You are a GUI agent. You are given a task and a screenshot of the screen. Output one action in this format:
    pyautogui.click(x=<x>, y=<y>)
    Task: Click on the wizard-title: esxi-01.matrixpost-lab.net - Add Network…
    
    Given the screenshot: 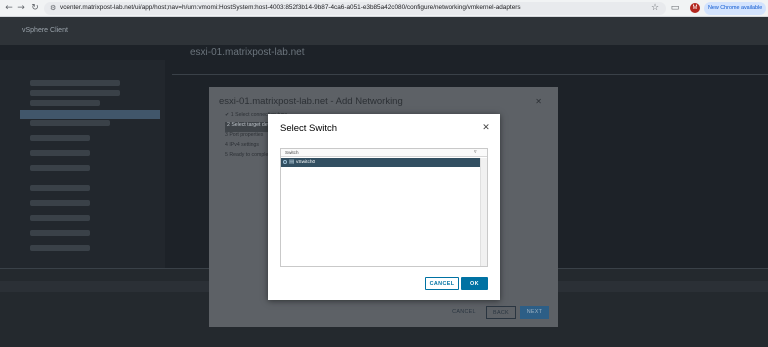 What is the action you would take?
    pyautogui.click(x=311, y=101)
    